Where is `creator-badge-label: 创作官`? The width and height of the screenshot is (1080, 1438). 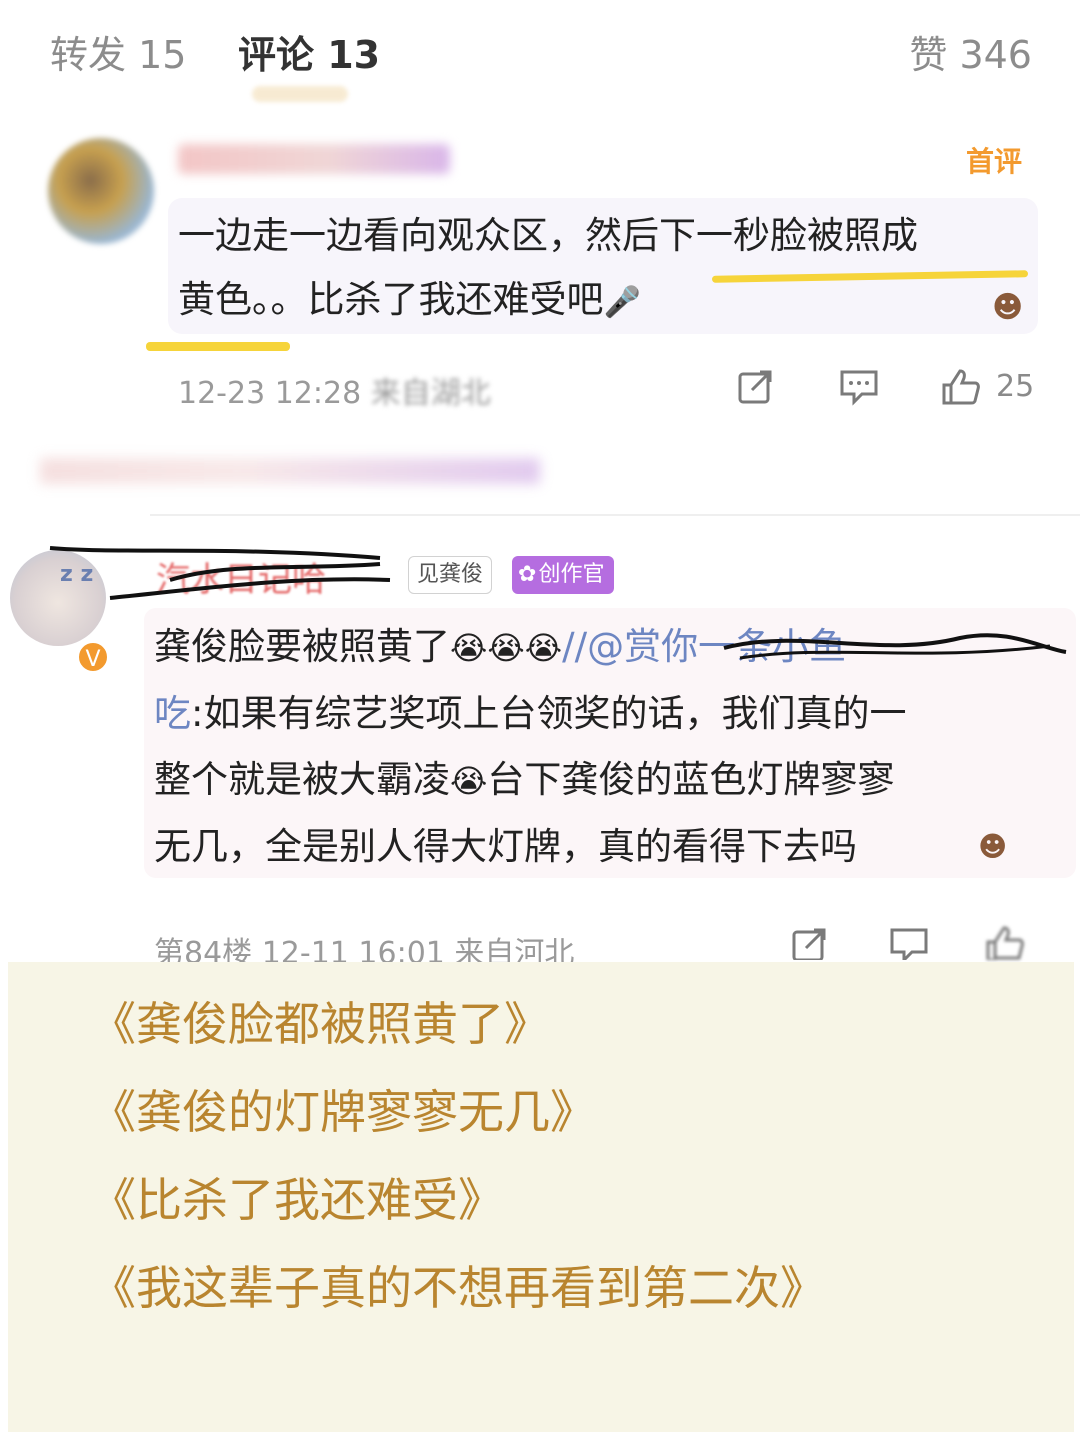
creator-badge-label: 创作官 is located at coordinates (571, 574).